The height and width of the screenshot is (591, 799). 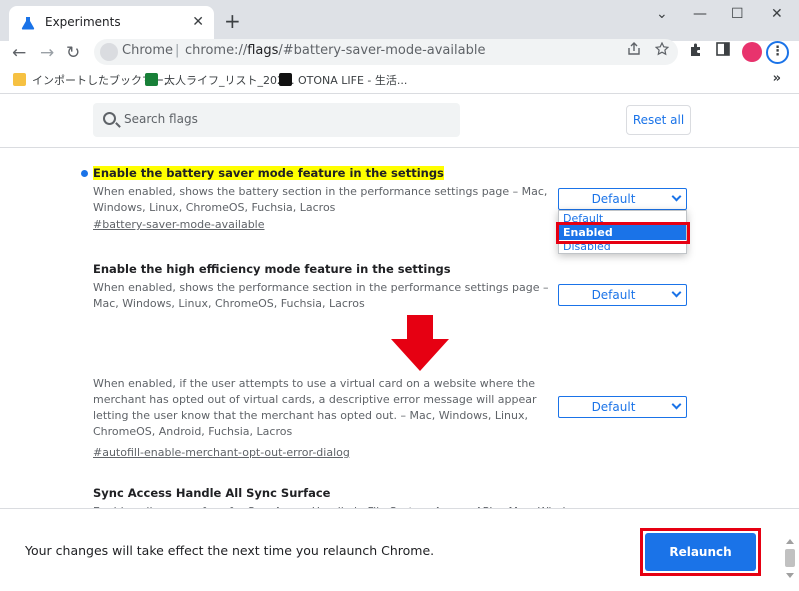 I want to click on flag-select-merchant-opt-out: Default, so click(x=622, y=407).